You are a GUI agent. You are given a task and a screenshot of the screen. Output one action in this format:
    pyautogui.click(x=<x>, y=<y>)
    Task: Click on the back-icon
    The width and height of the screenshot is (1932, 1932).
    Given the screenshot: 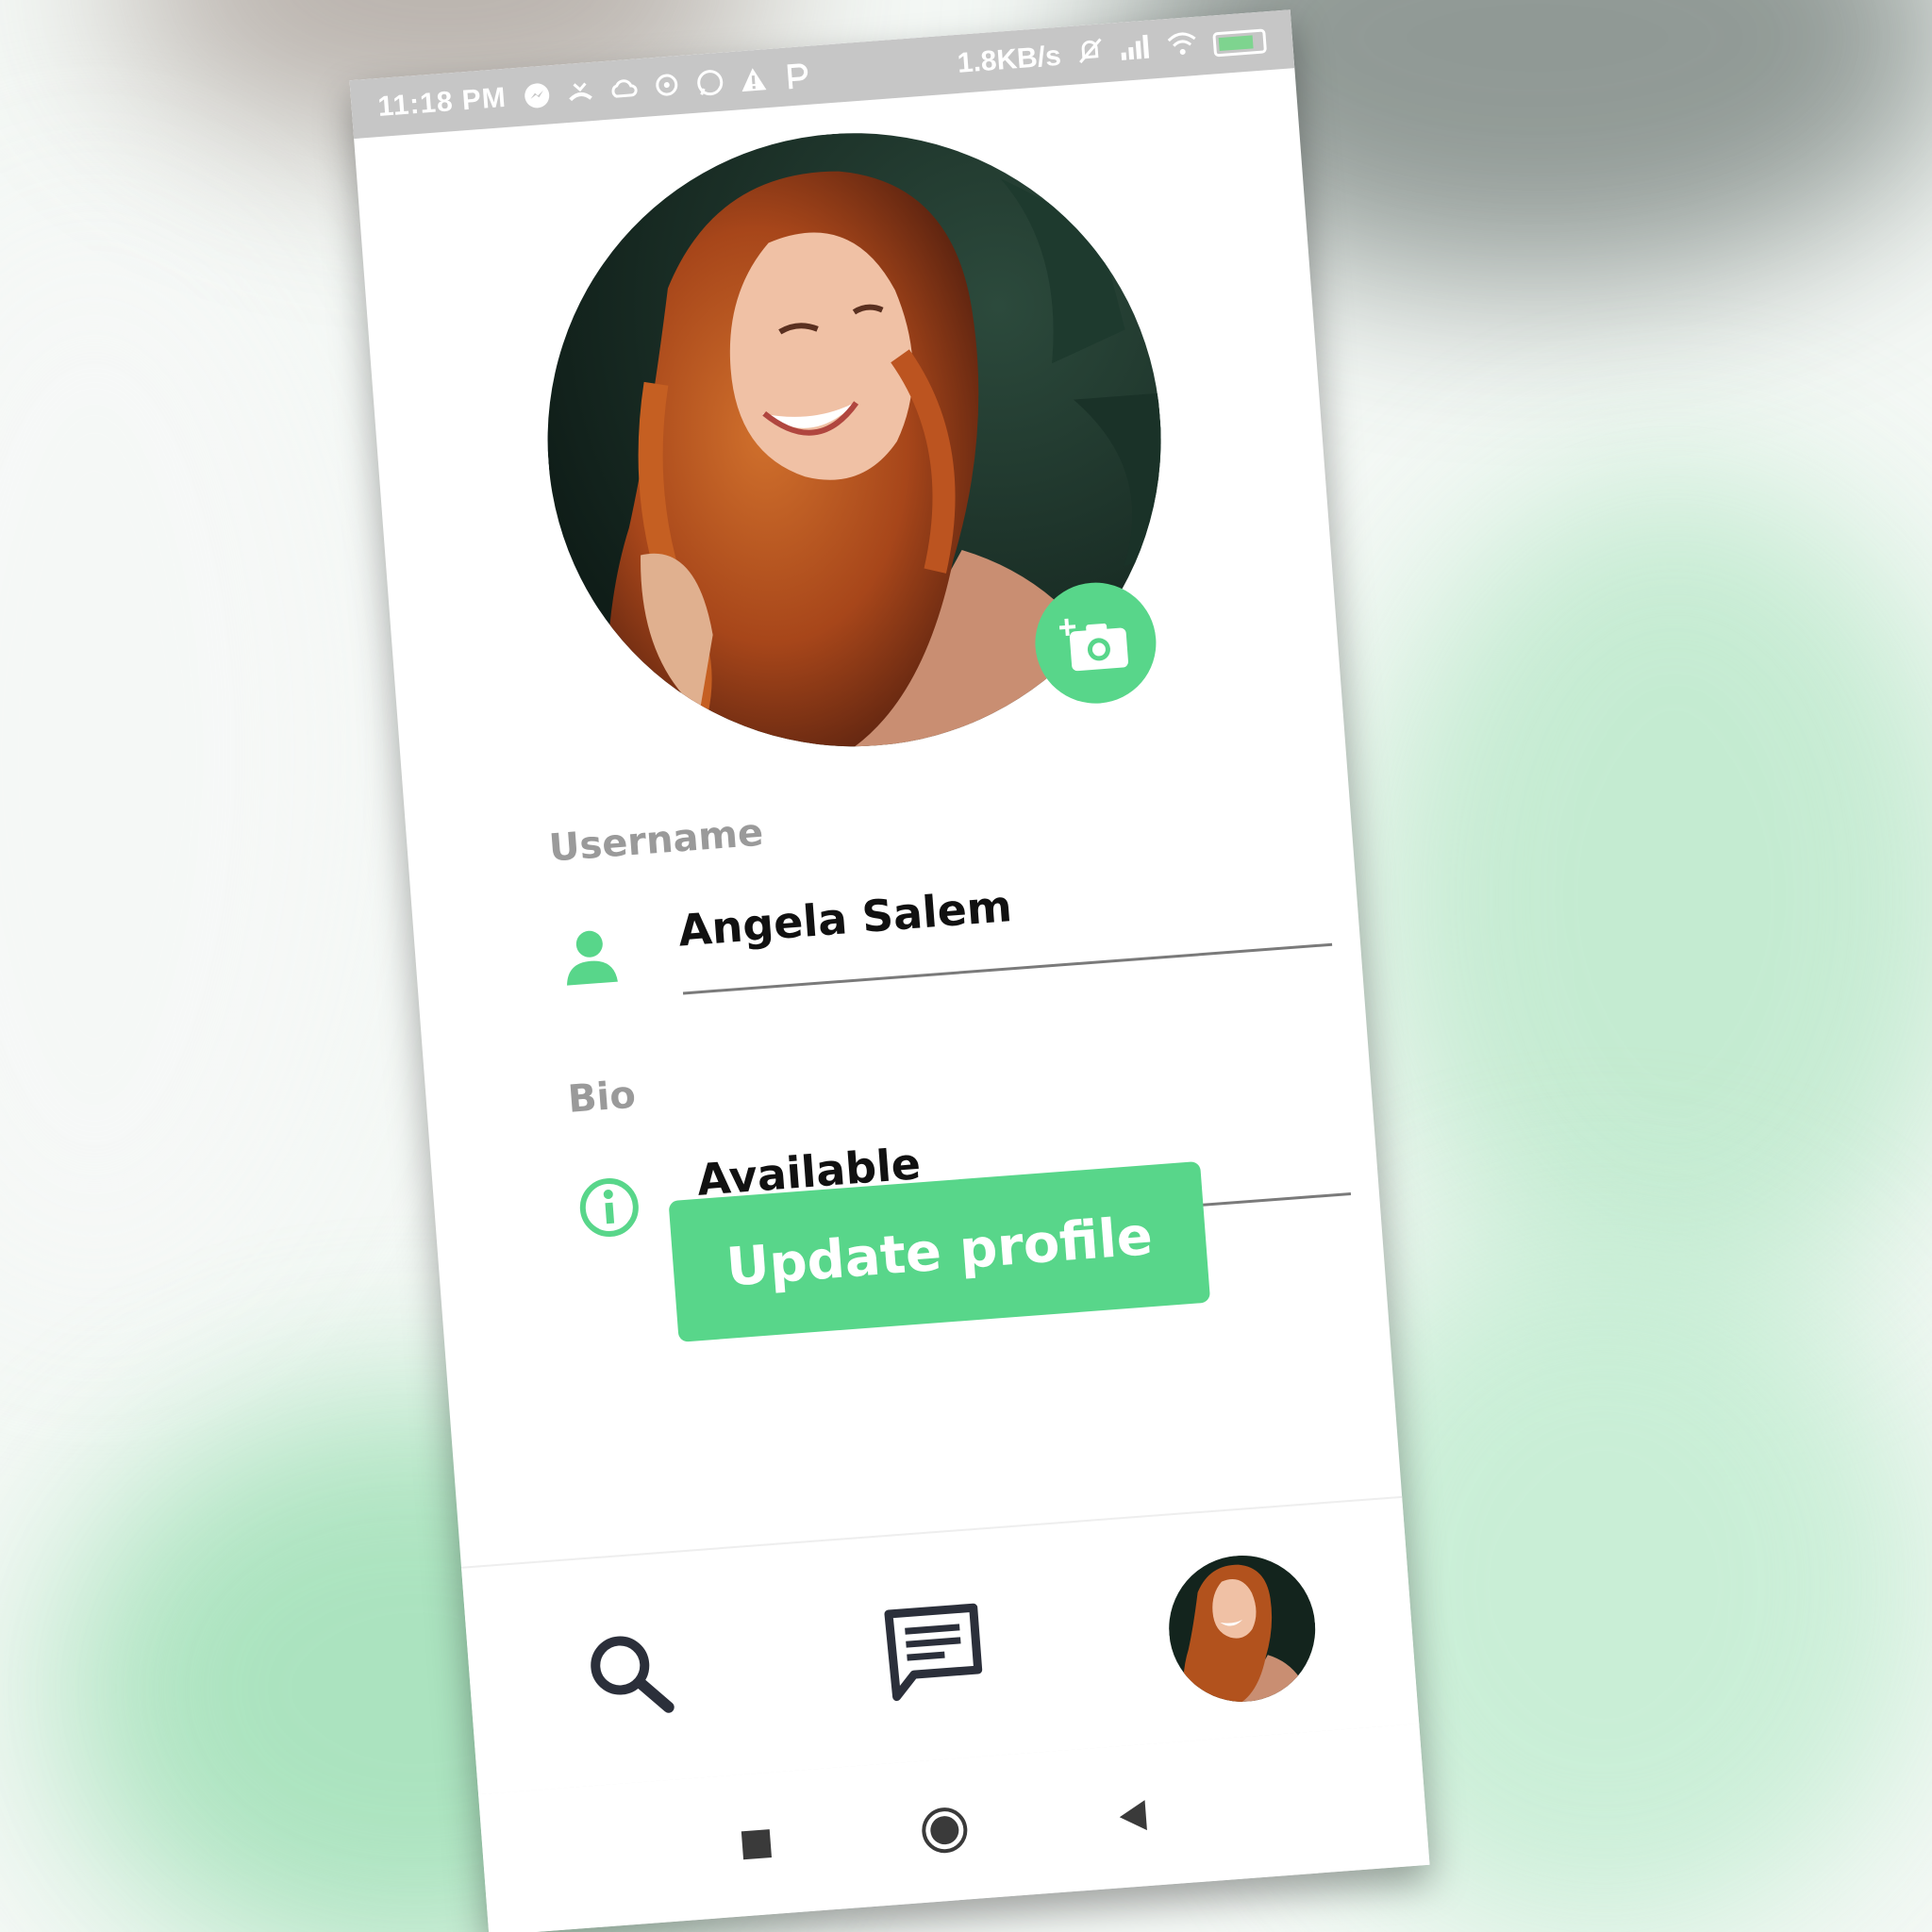 What is the action you would take?
    pyautogui.click(x=1133, y=1816)
    